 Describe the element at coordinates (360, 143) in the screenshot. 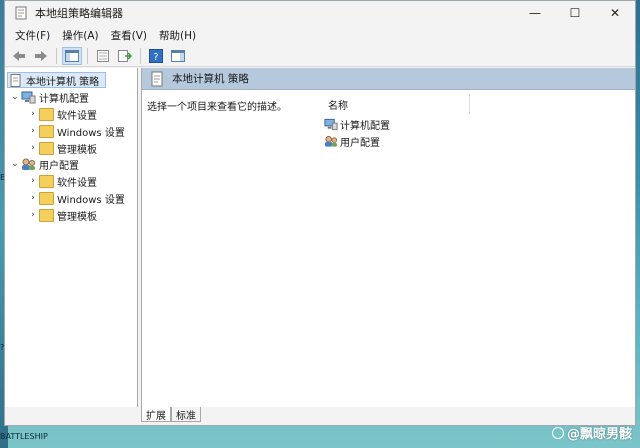

I see `list-item-label: 用户配置` at that location.